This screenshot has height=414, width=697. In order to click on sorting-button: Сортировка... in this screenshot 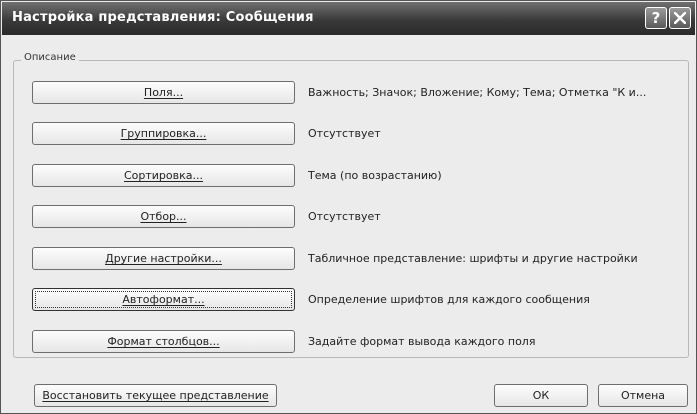, I will do `click(163, 175)`.